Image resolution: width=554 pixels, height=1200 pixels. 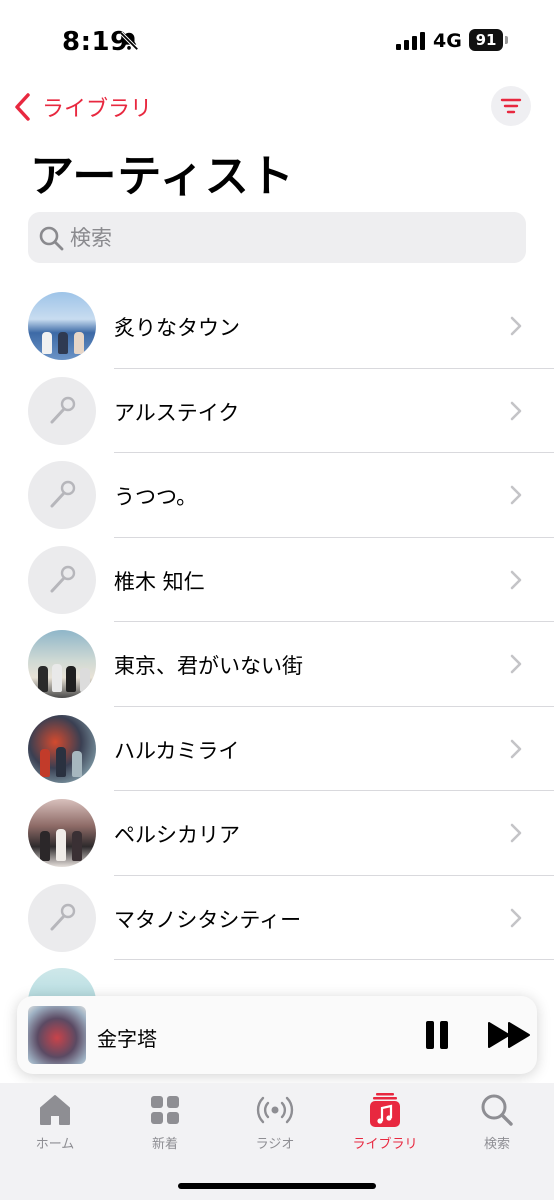 What do you see at coordinates (496, 1144) in the screenshot?
I see `tab-label: 検索` at bounding box center [496, 1144].